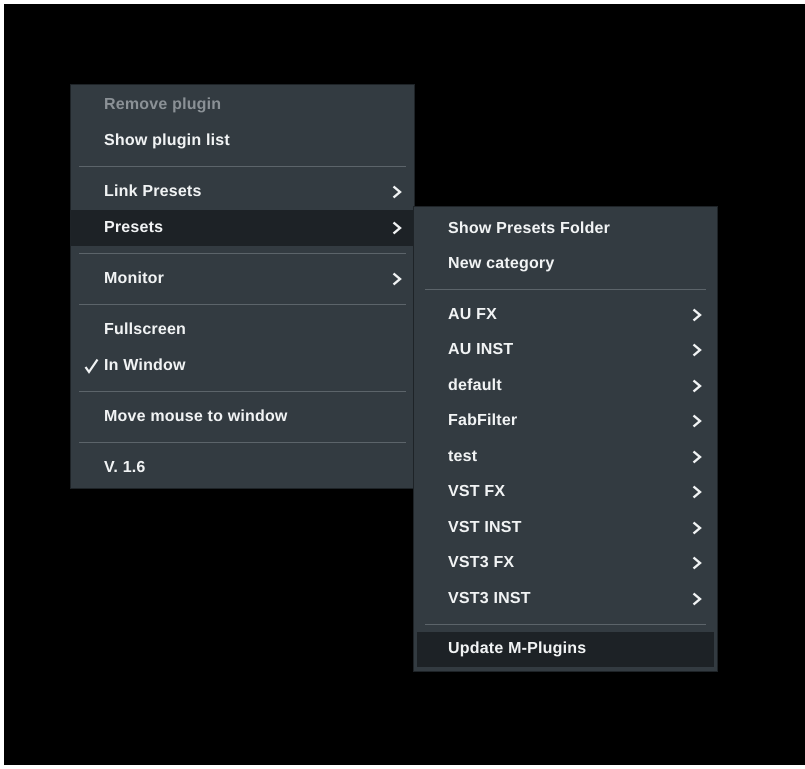  I want to click on menu-item: AU INST, so click(565, 350).